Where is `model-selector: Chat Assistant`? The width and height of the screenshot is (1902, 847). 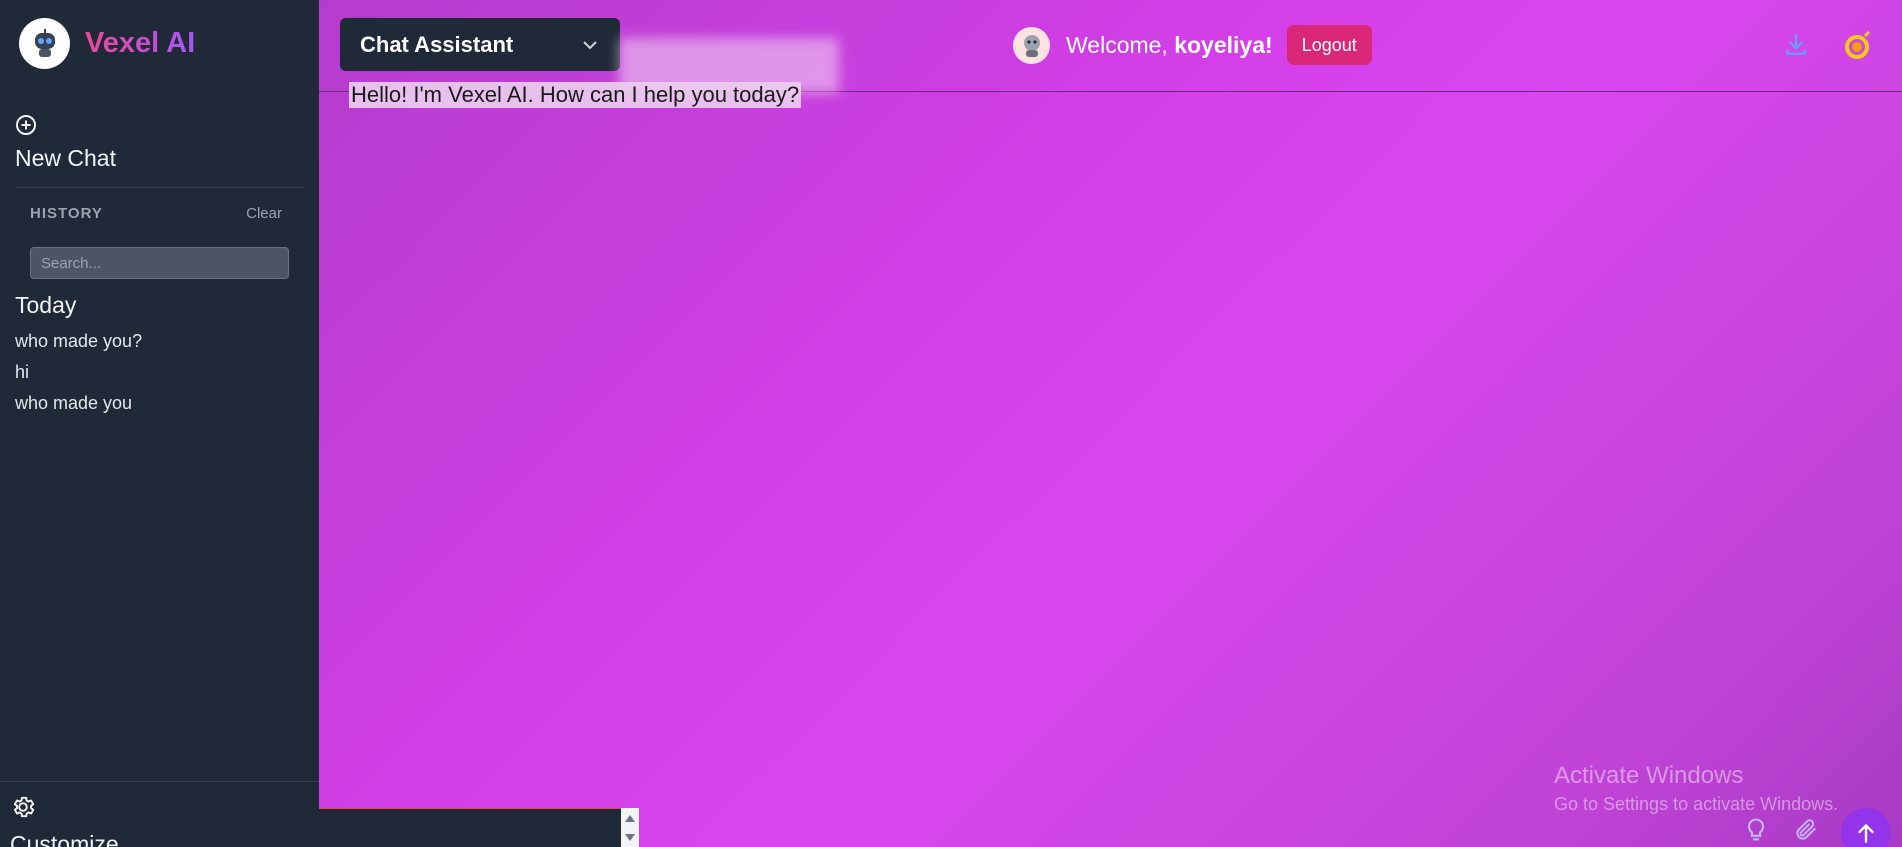 model-selector: Chat Assistant is located at coordinates (480, 44).